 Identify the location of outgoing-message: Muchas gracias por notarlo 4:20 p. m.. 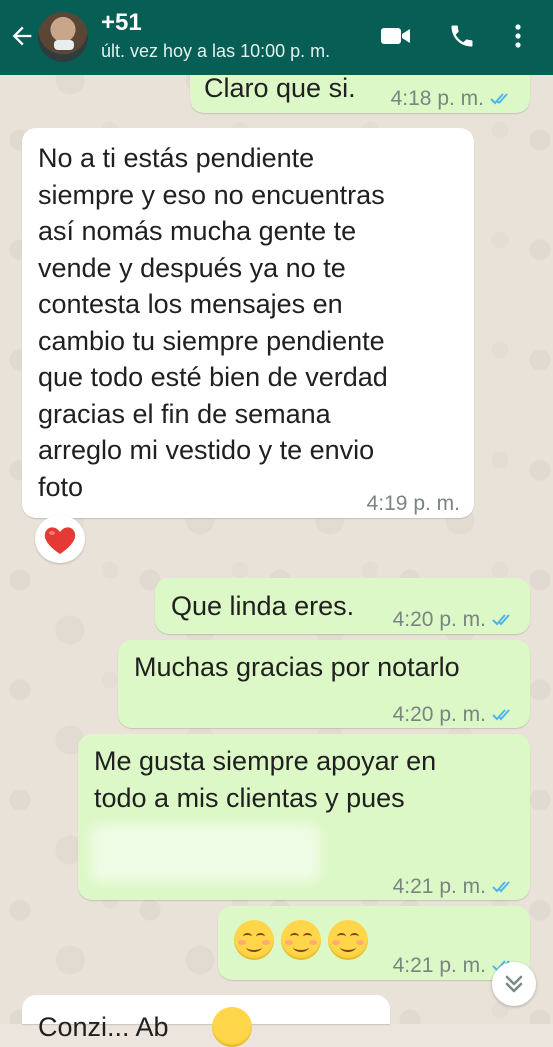
(324, 684).